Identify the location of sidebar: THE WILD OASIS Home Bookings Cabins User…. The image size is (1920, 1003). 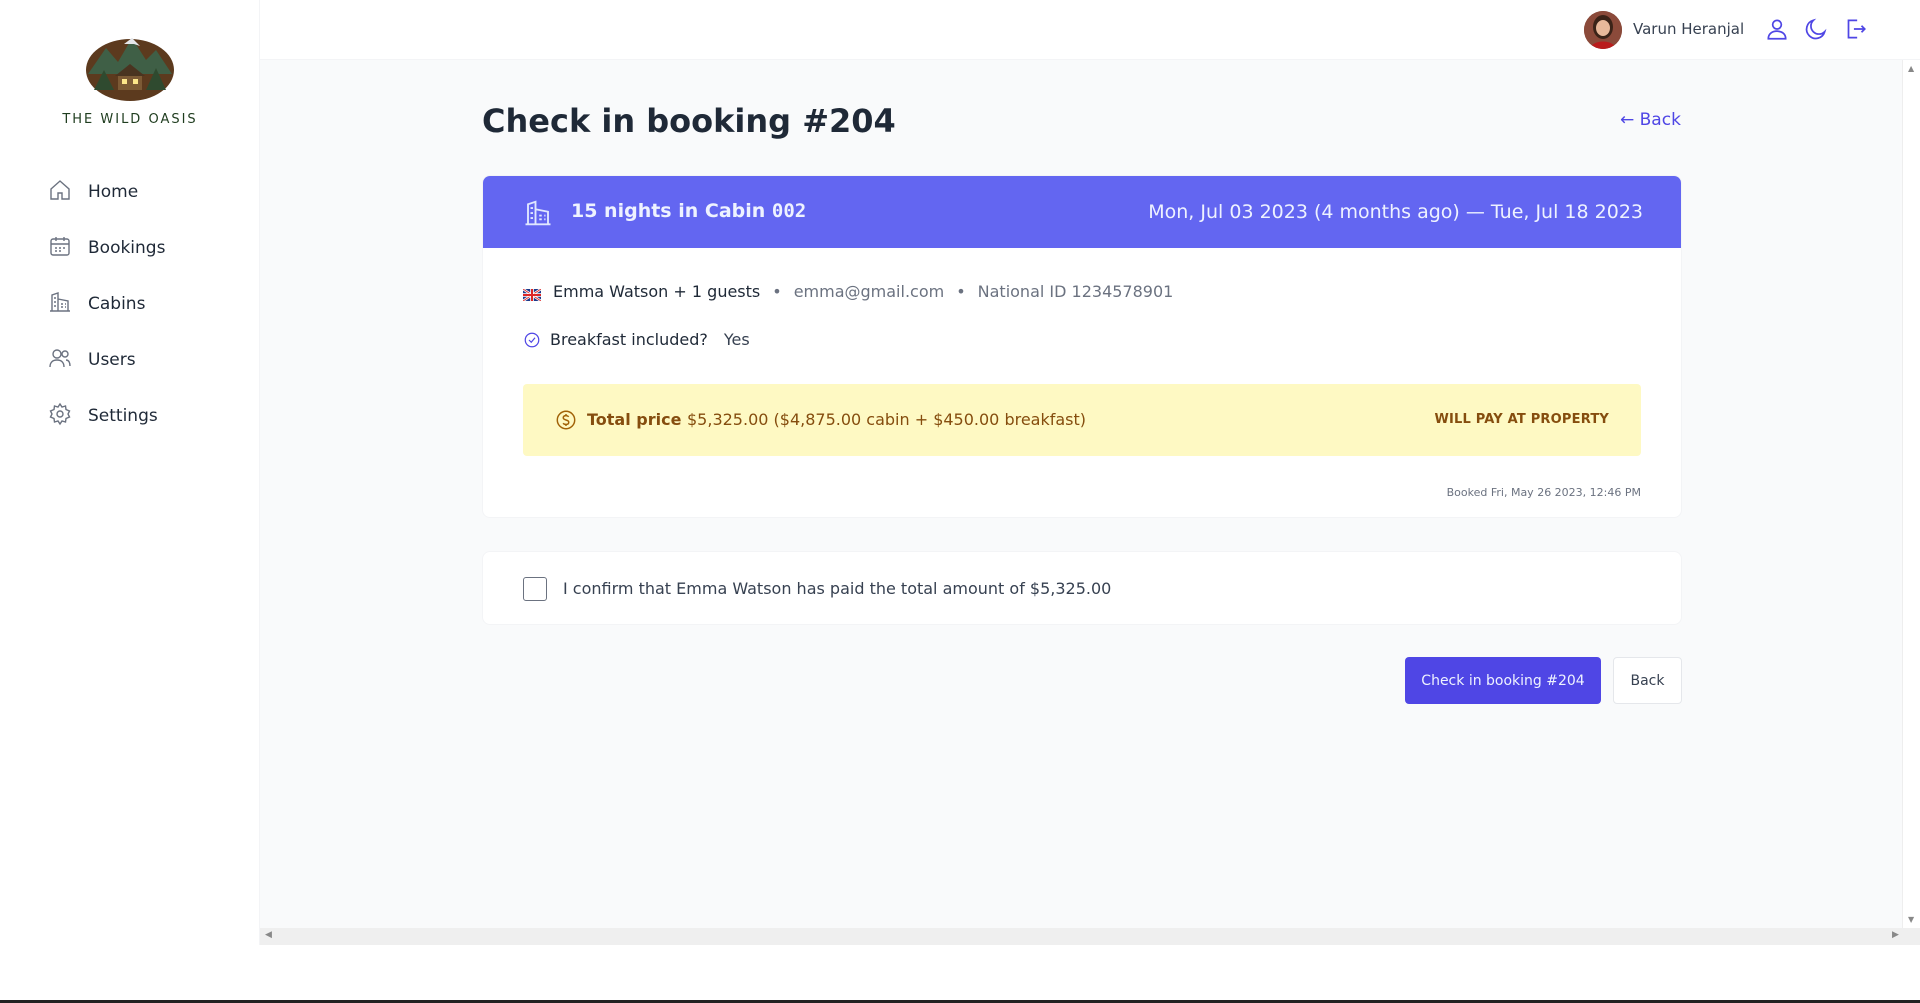
(130, 501).